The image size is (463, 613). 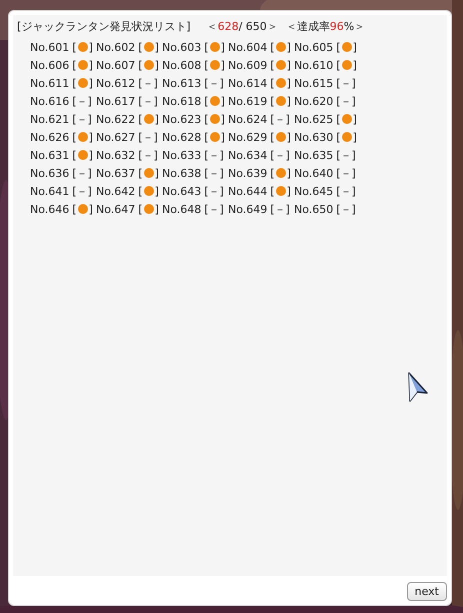 I want to click on item-number: No.606, so click(x=50, y=65).